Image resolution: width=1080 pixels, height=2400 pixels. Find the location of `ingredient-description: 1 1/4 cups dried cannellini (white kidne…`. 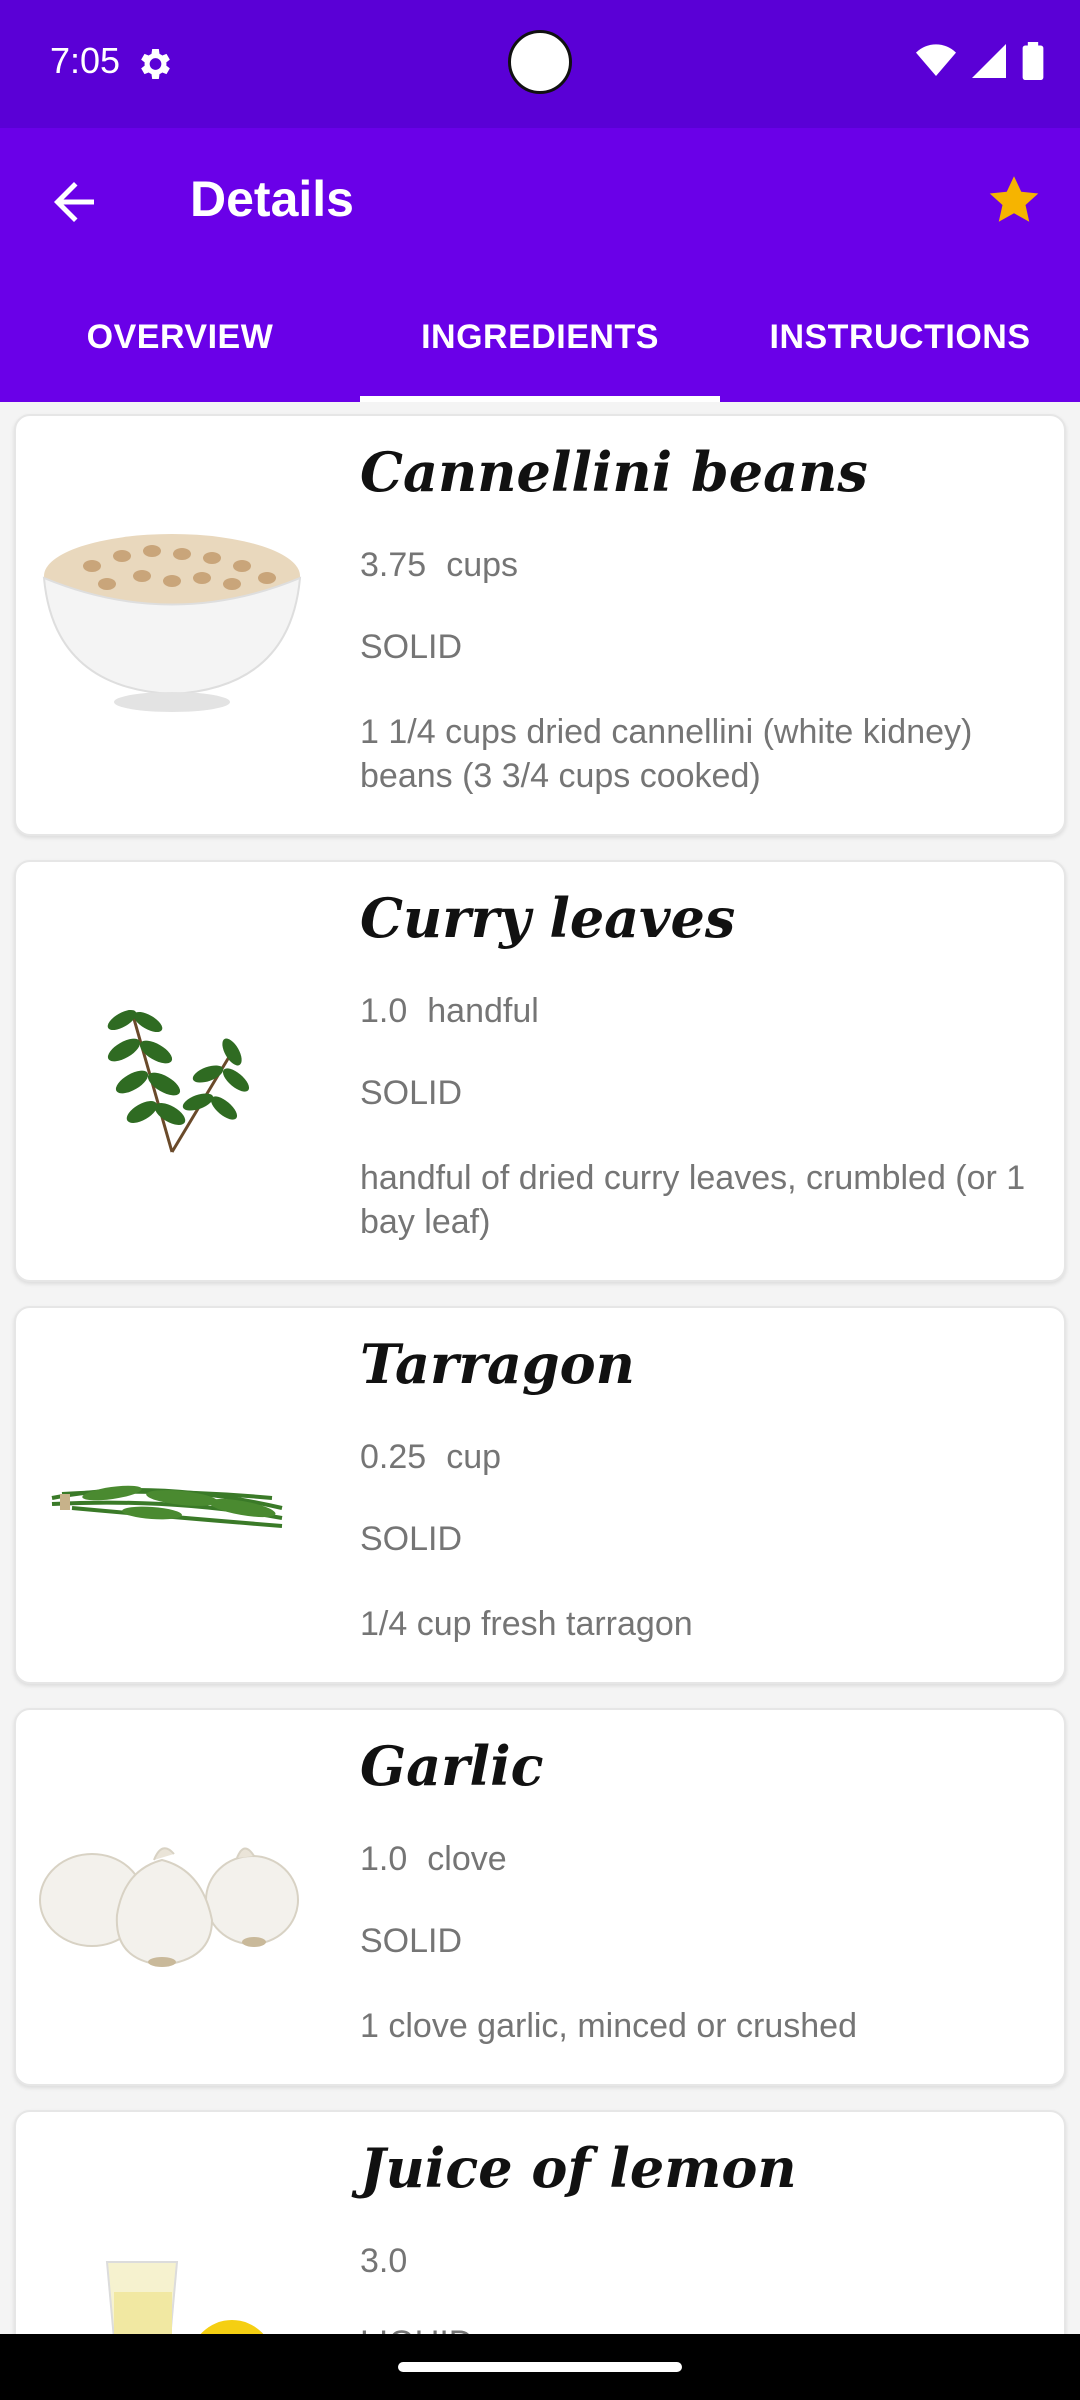

ingredient-description: 1 1/4 cups dried cannellini (white kidne… is located at coordinates (666, 754).